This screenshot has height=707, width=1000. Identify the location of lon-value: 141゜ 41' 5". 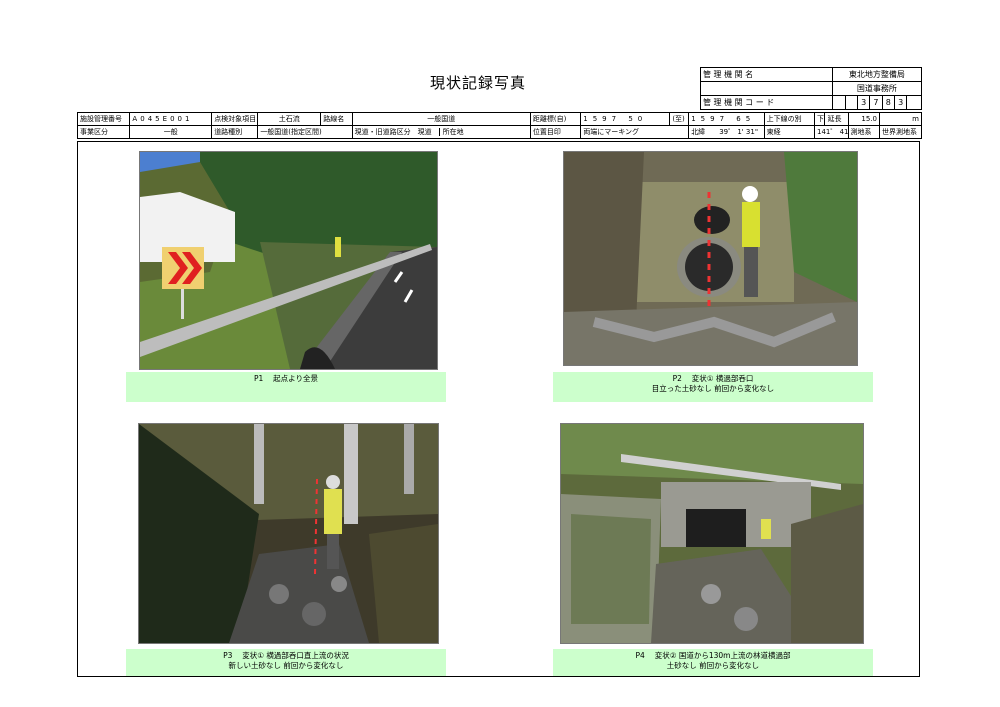
(831, 132).